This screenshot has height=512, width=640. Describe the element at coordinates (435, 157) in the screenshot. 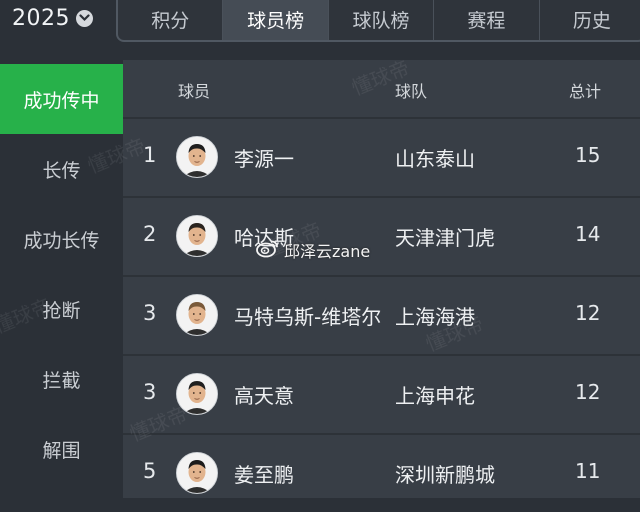

I see `team-name-cell: 山东泰山` at that location.